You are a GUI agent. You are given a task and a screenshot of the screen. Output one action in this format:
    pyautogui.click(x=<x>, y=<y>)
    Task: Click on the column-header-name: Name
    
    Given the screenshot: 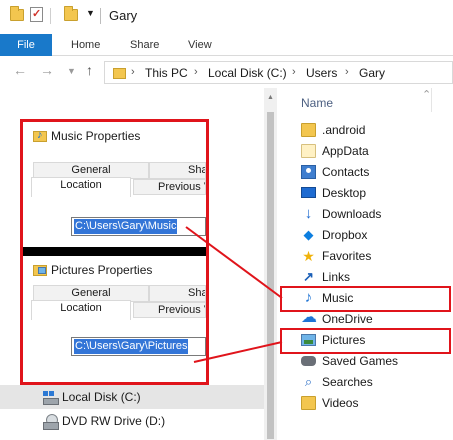 What is the action you would take?
    pyautogui.click(x=317, y=103)
    